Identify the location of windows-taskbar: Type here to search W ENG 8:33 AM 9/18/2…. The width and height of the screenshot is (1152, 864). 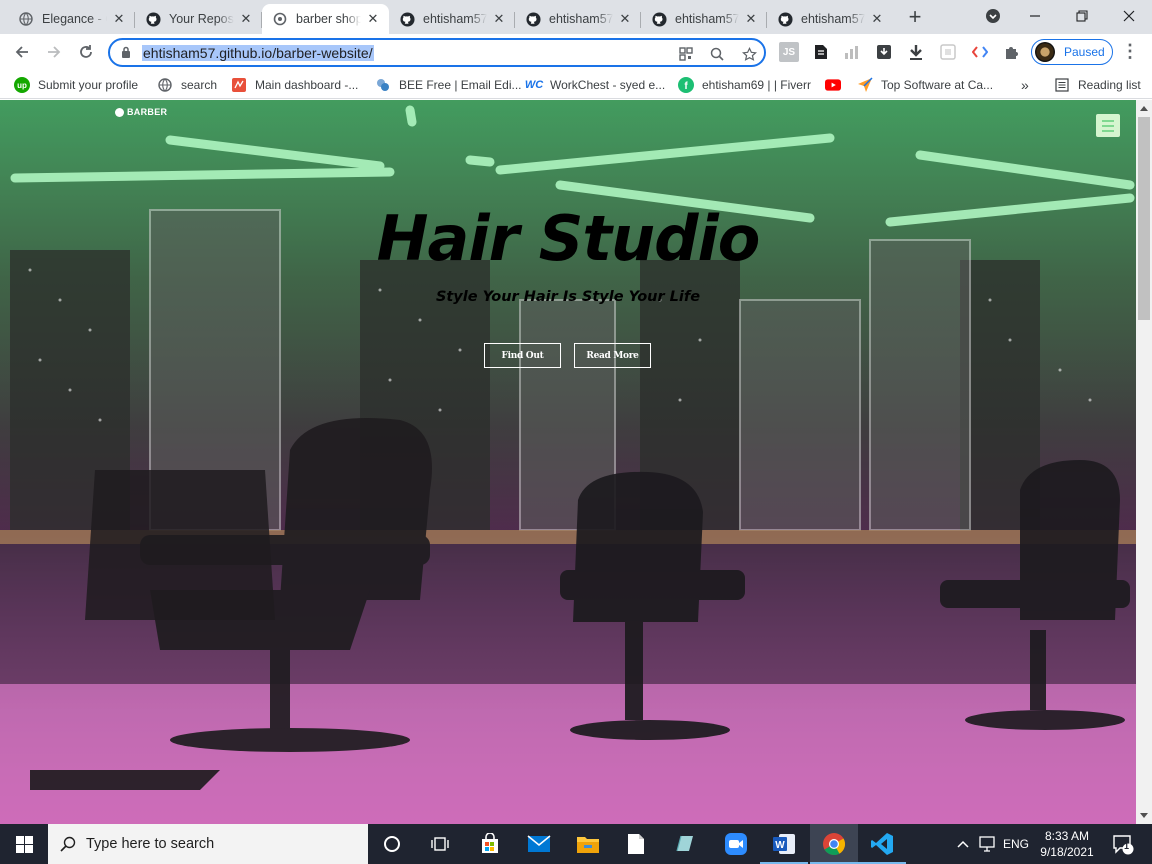
(576, 844).